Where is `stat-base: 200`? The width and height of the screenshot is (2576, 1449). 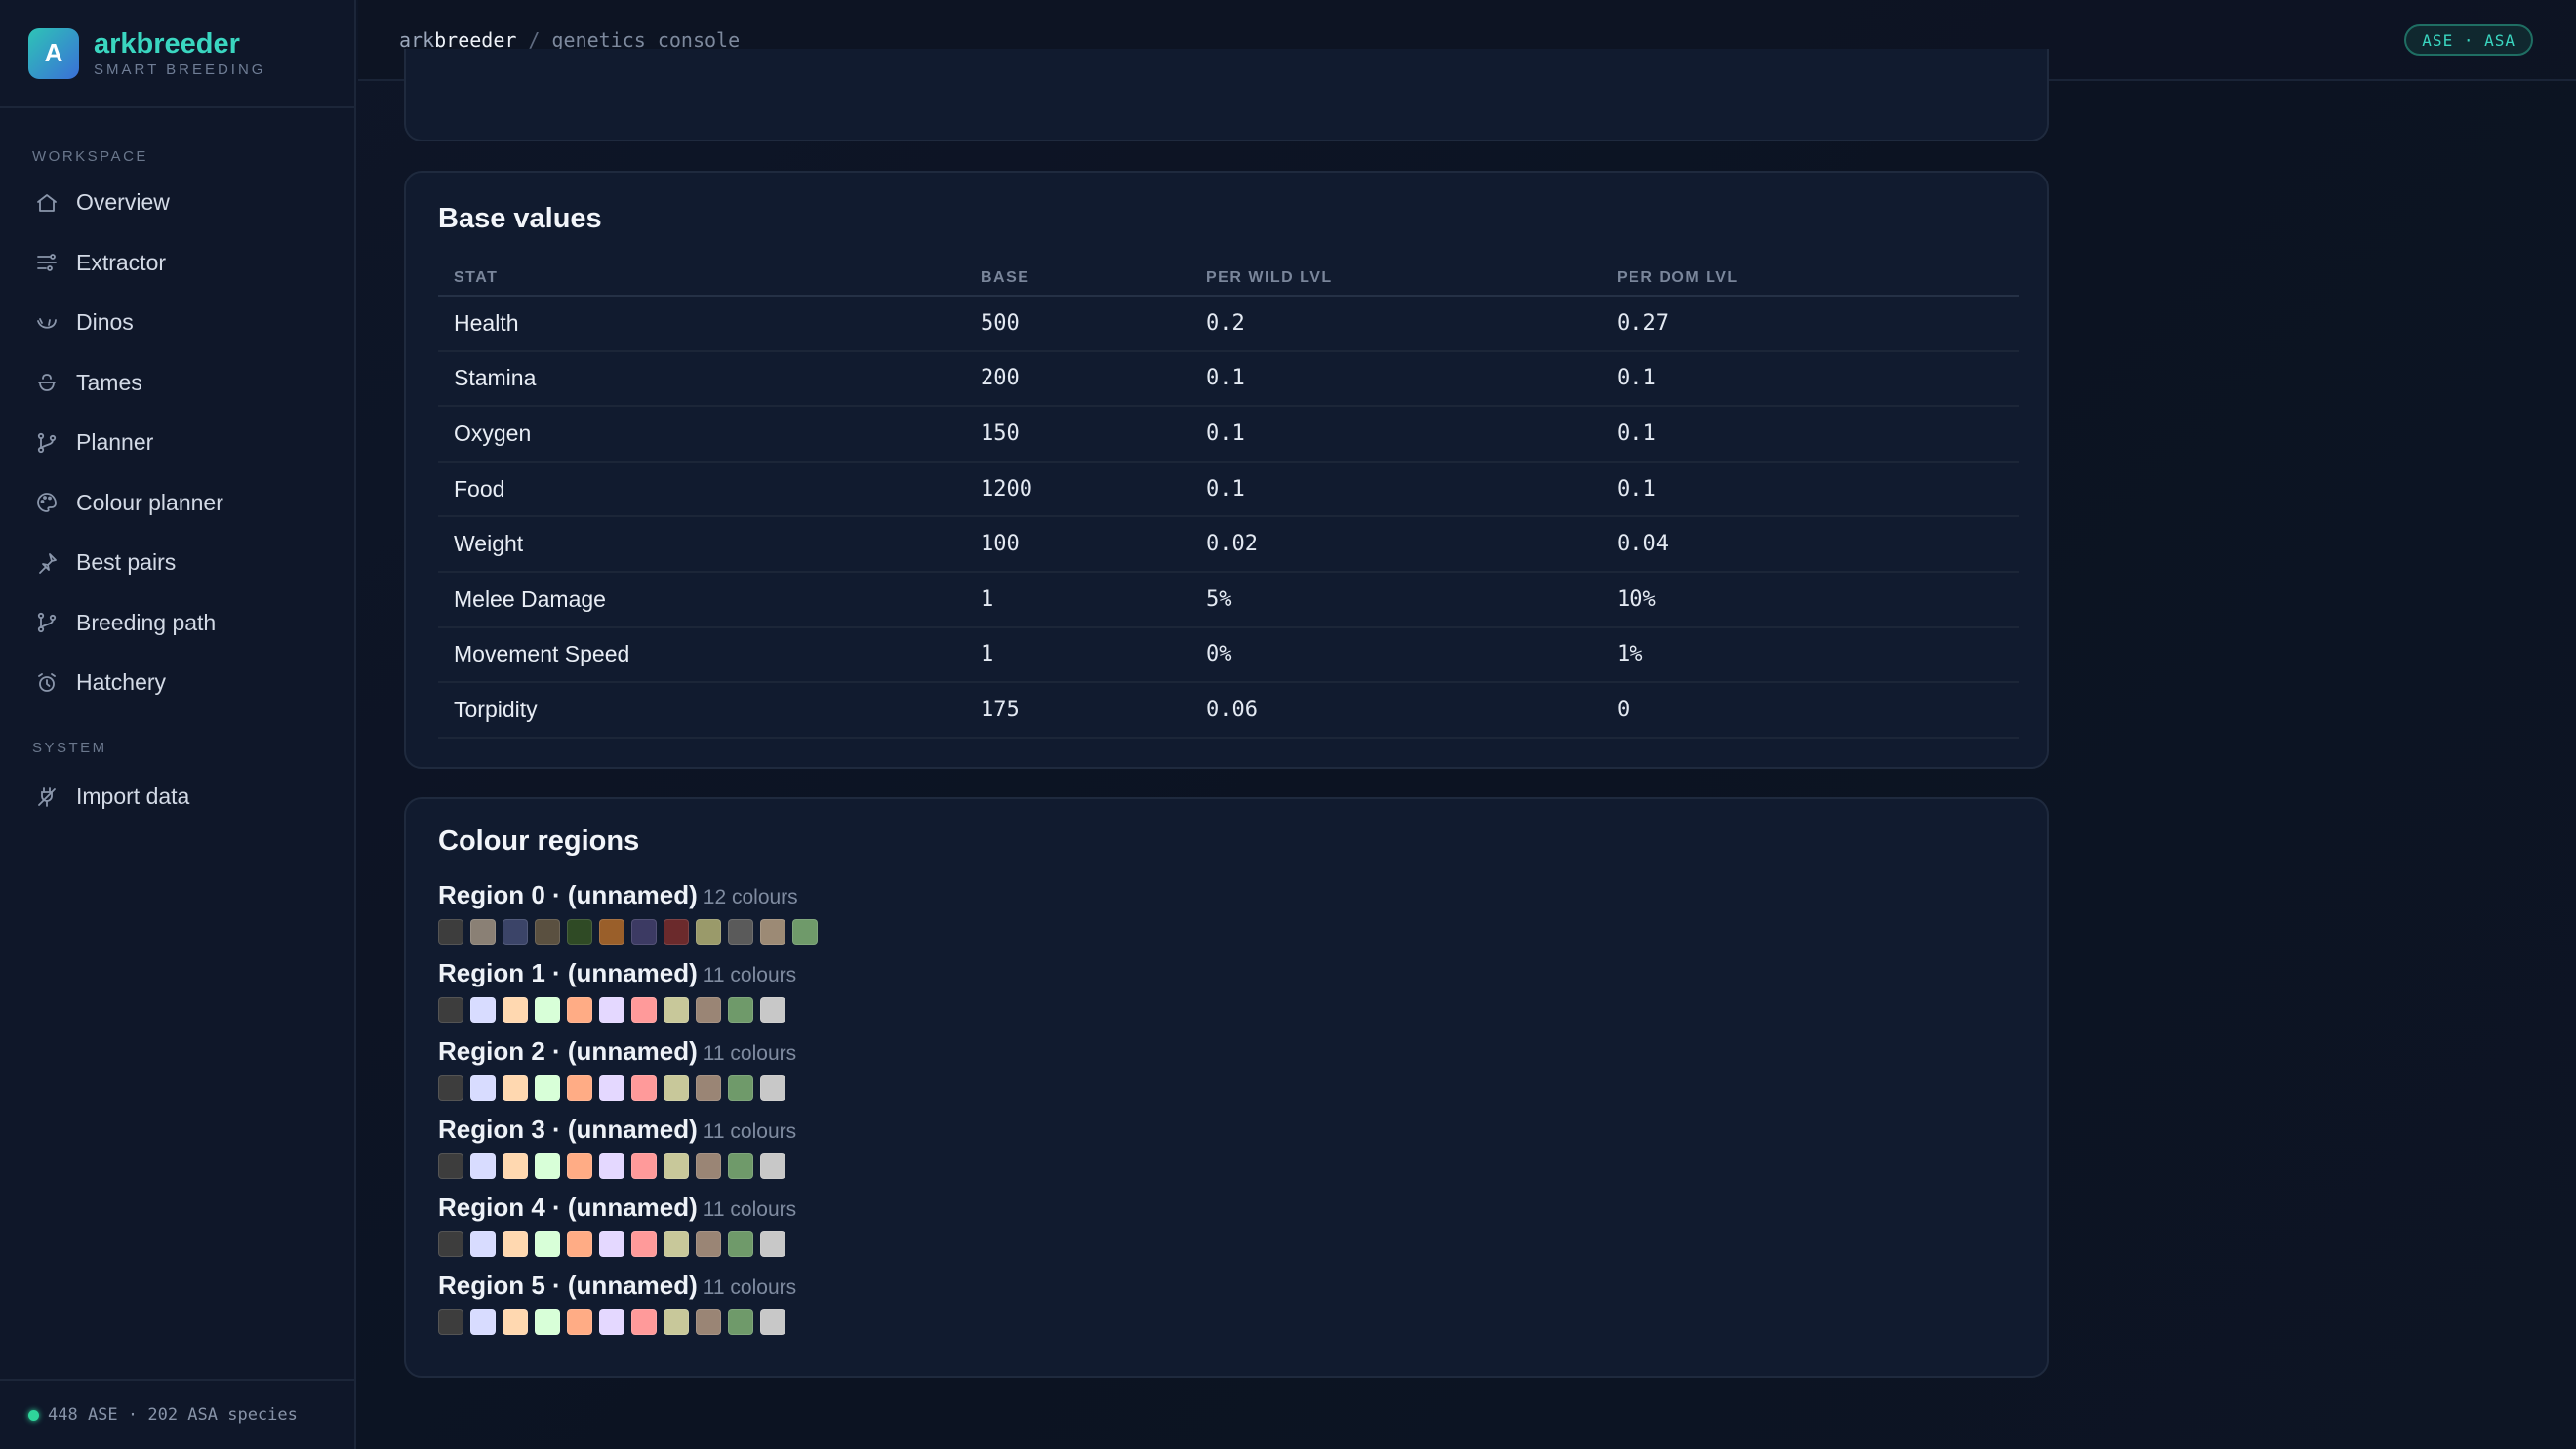
stat-base: 200 is located at coordinates (1000, 378).